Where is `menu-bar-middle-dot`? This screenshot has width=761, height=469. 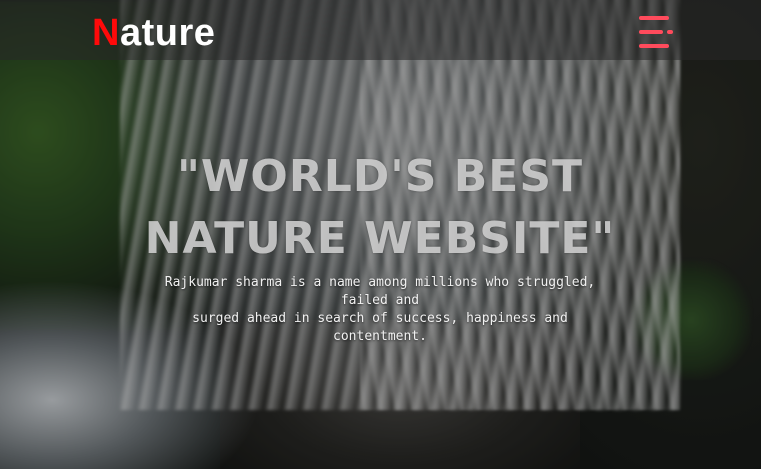
menu-bar-middle-dot is located at coordinates (670, 32).